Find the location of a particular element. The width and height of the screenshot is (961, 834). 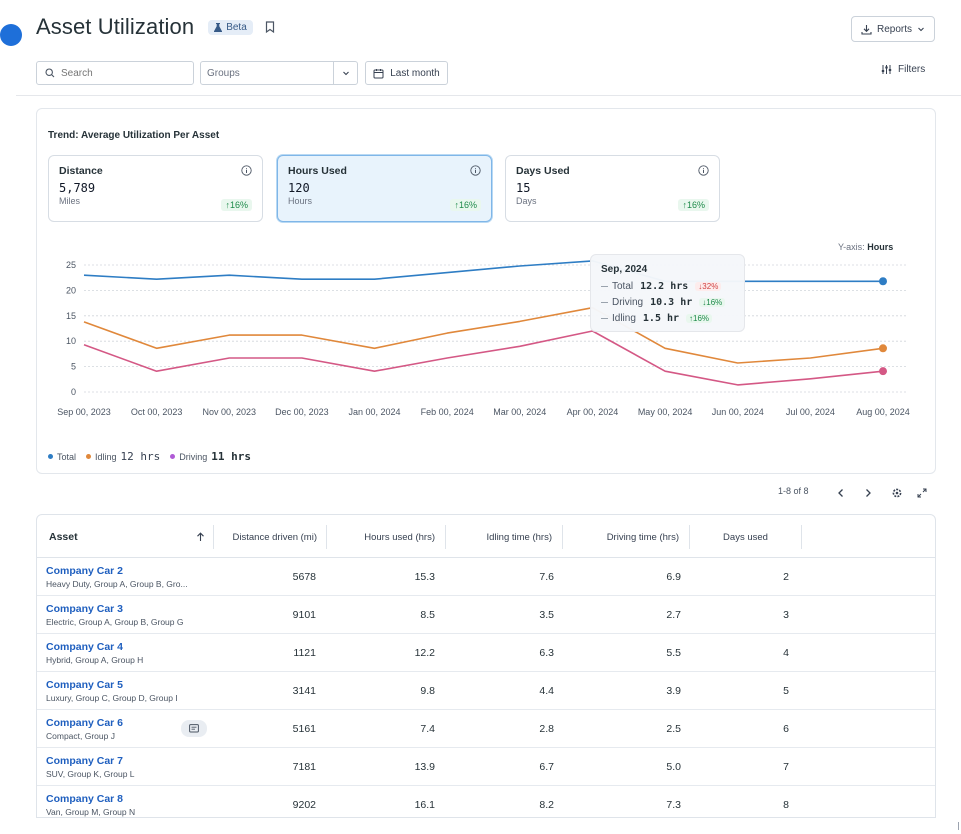

row-message-button is located at coordinates (194, 728).